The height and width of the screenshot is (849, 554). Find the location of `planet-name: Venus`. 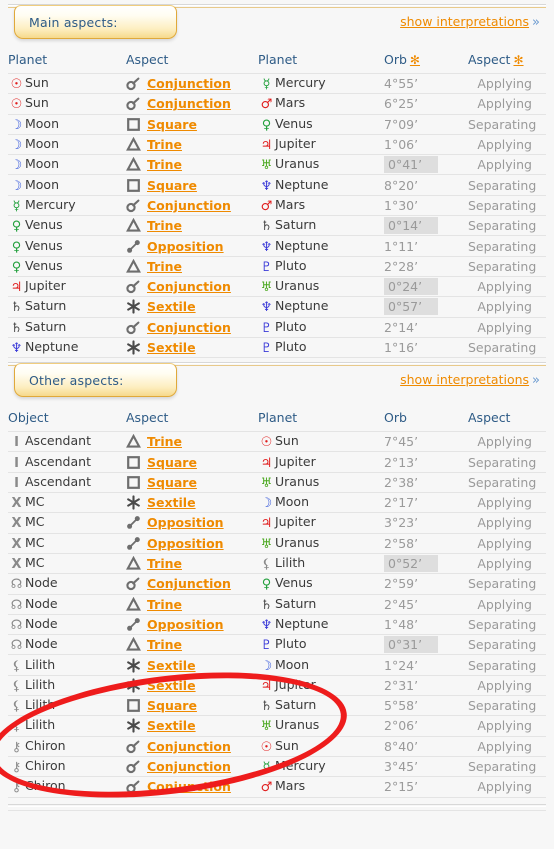

planet-name: Venus is located at coordinates (294, 123).